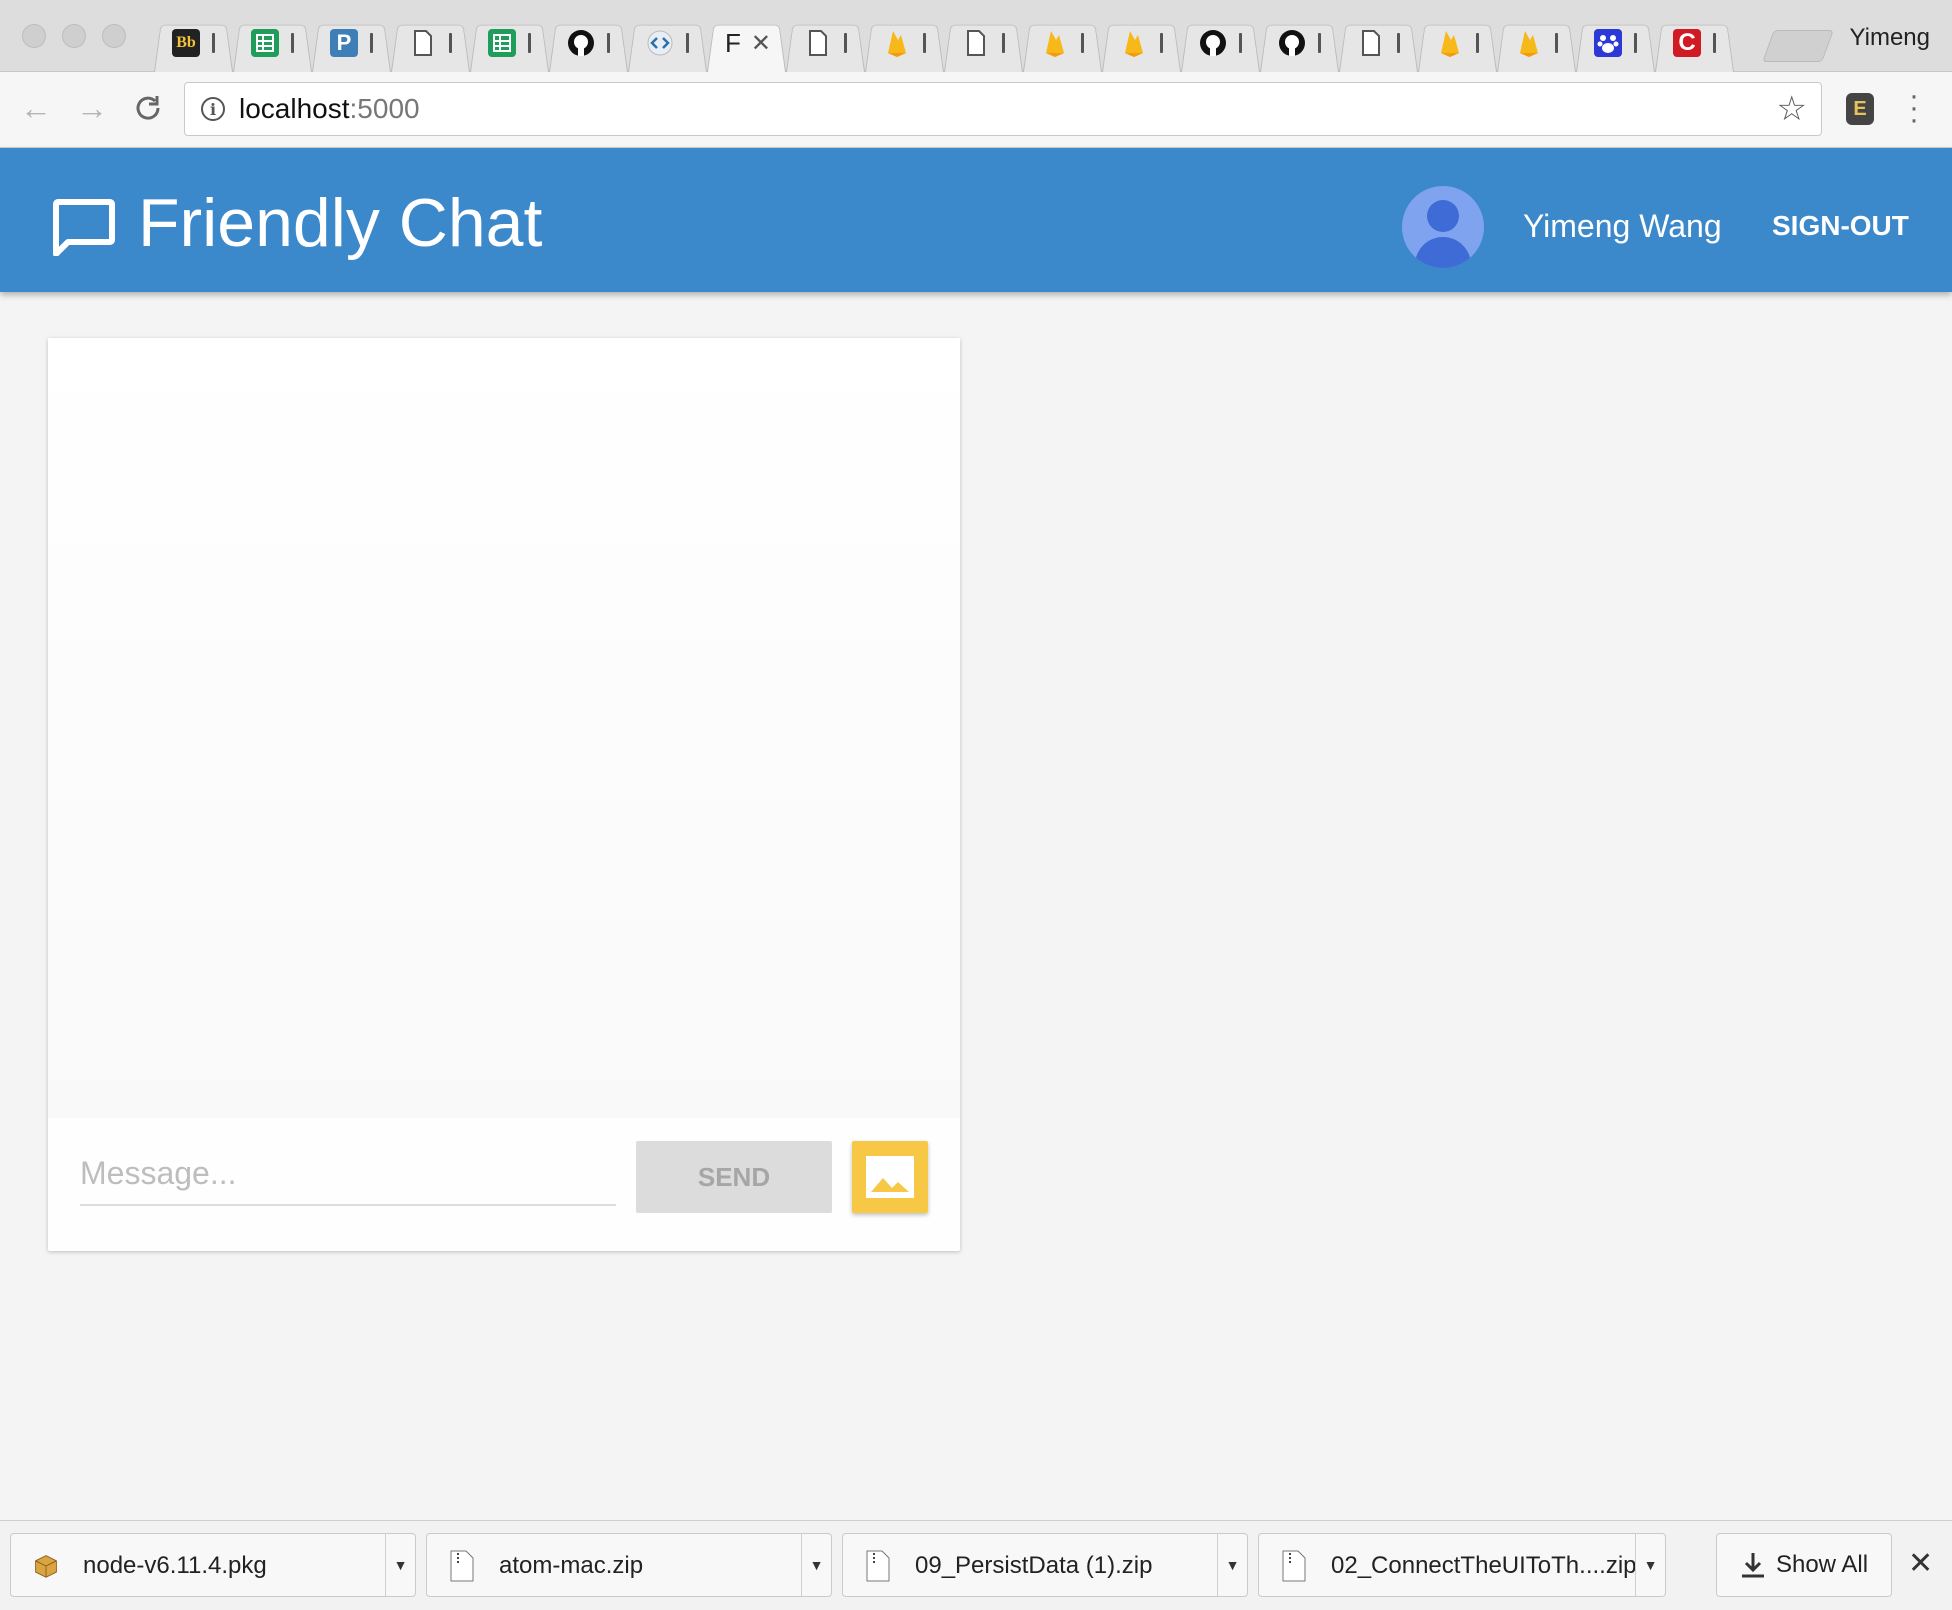 Image resolution: width=1952 pixels, height=1610 pixels. I want to click on sign-out-button: SIGN-OUT, so click(1840, 226).